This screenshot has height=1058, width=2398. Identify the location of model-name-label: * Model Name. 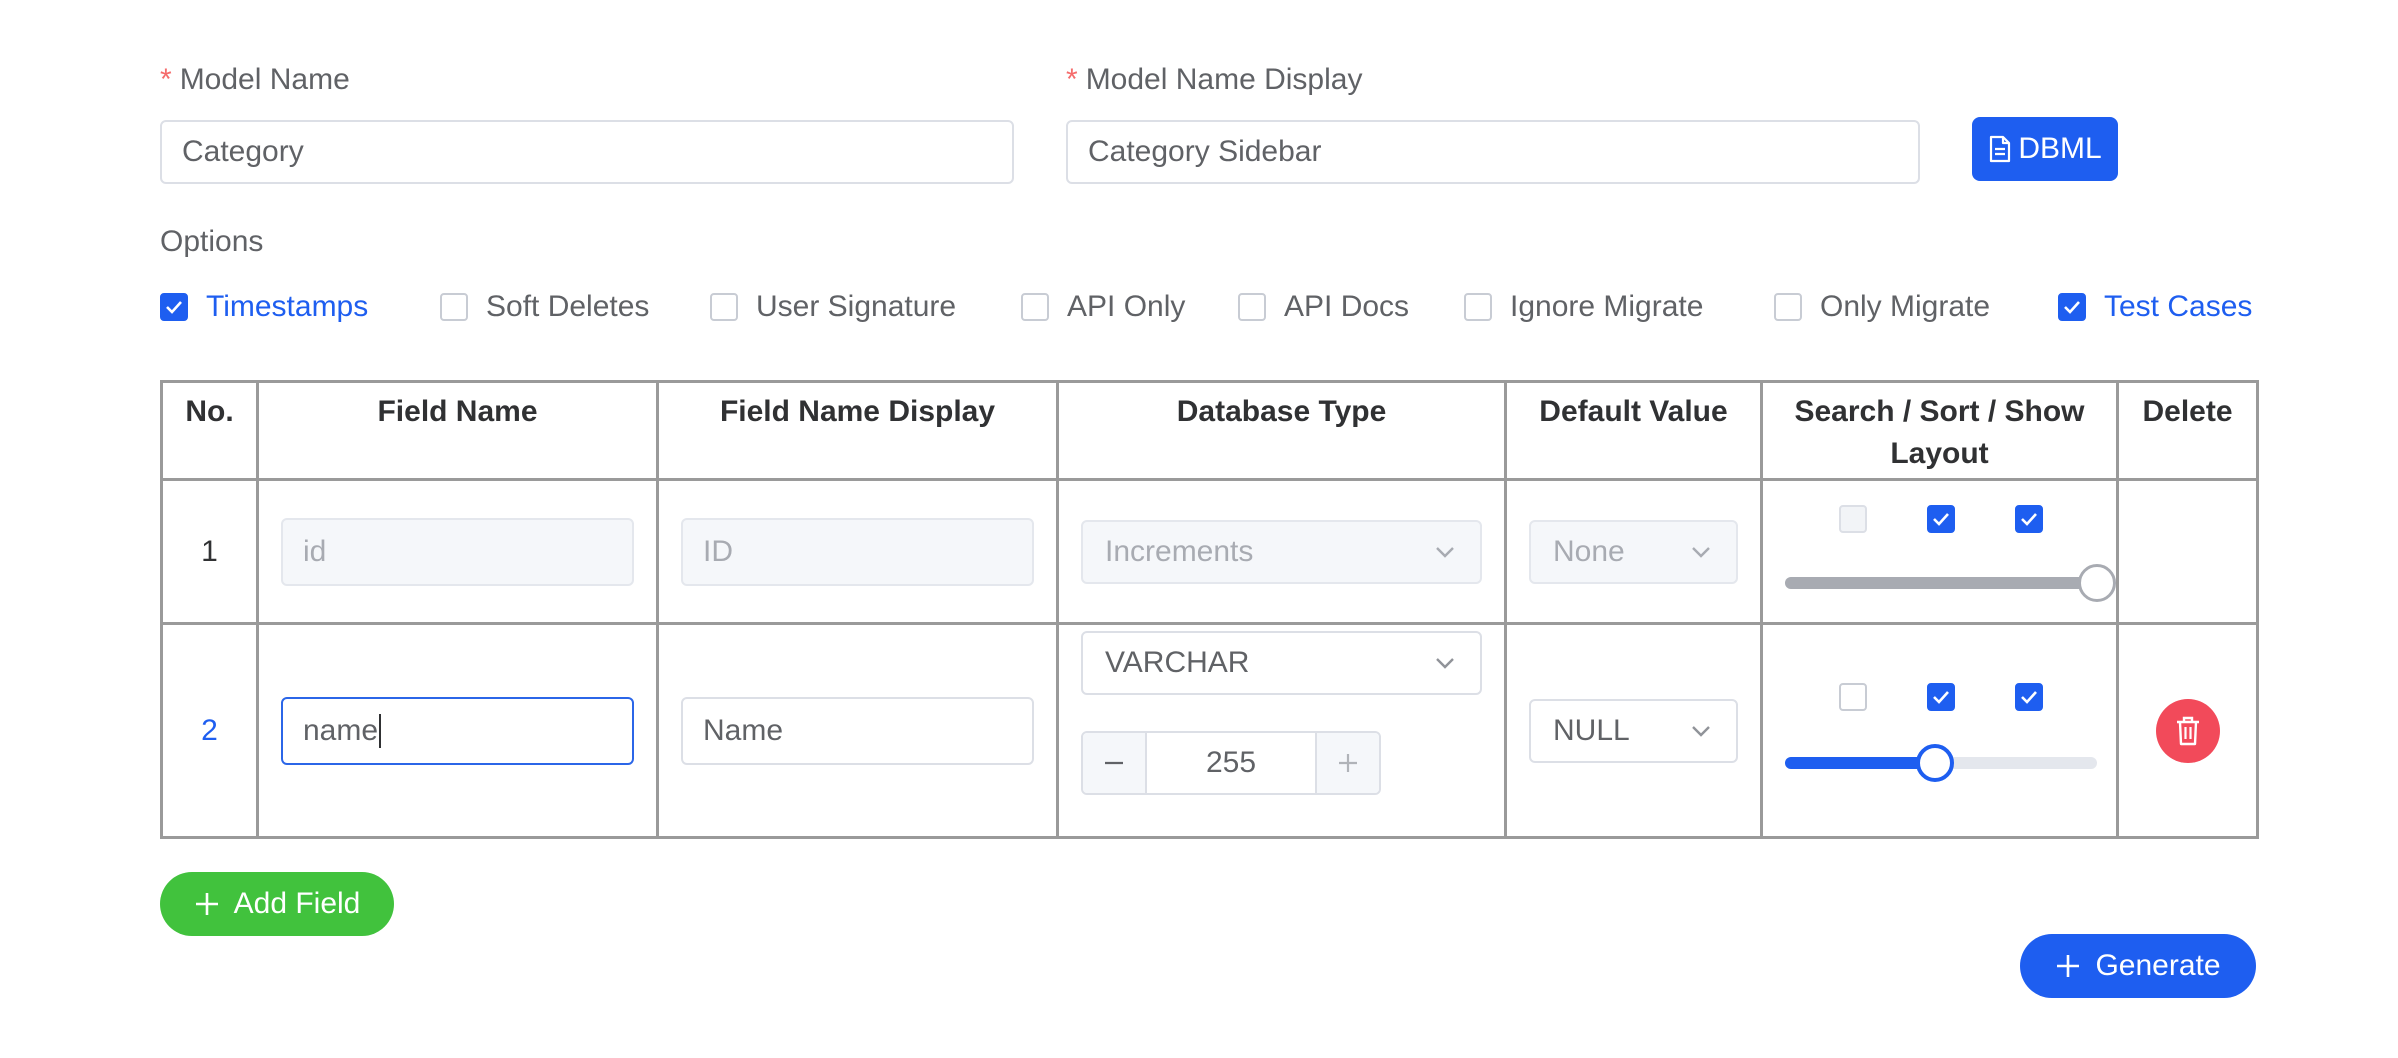
(255, 79).